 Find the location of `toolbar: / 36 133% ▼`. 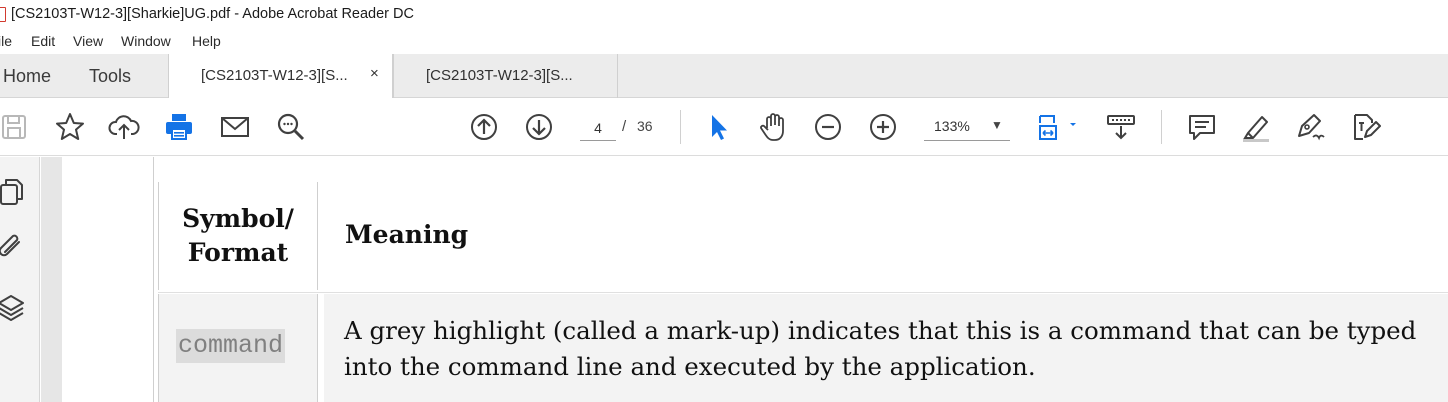

toolbar: / 36 133% ▼ is located at coordinates (724, 127).